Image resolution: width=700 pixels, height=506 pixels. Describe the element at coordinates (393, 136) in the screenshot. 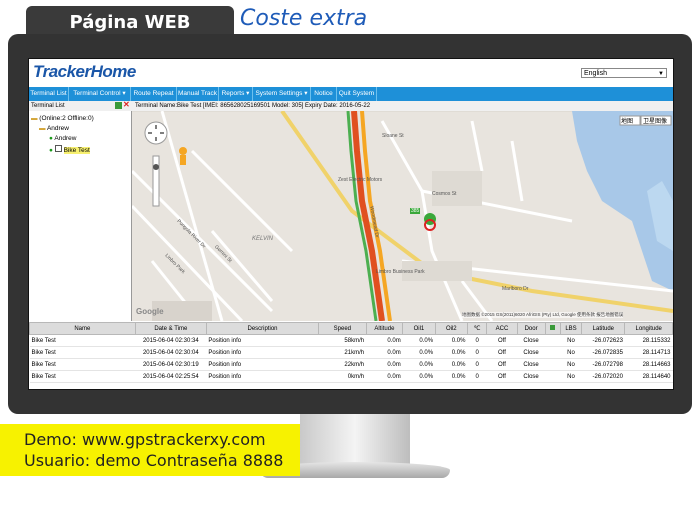

I see `map-label: Sloane St` at that location.